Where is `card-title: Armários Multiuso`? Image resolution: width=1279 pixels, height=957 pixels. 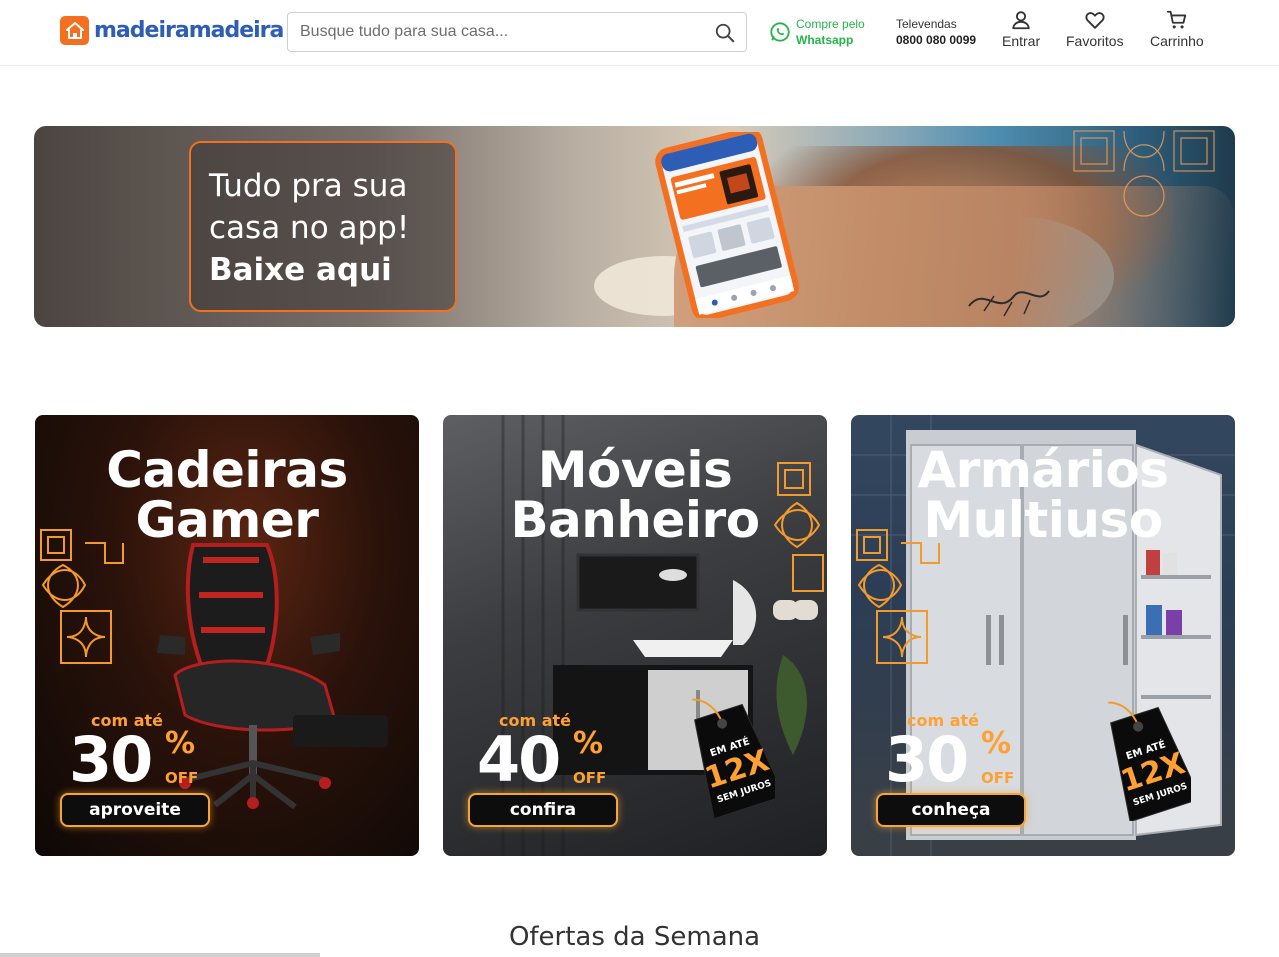 card-title: Armários Multiuso is located at coordinates (1043, 495).